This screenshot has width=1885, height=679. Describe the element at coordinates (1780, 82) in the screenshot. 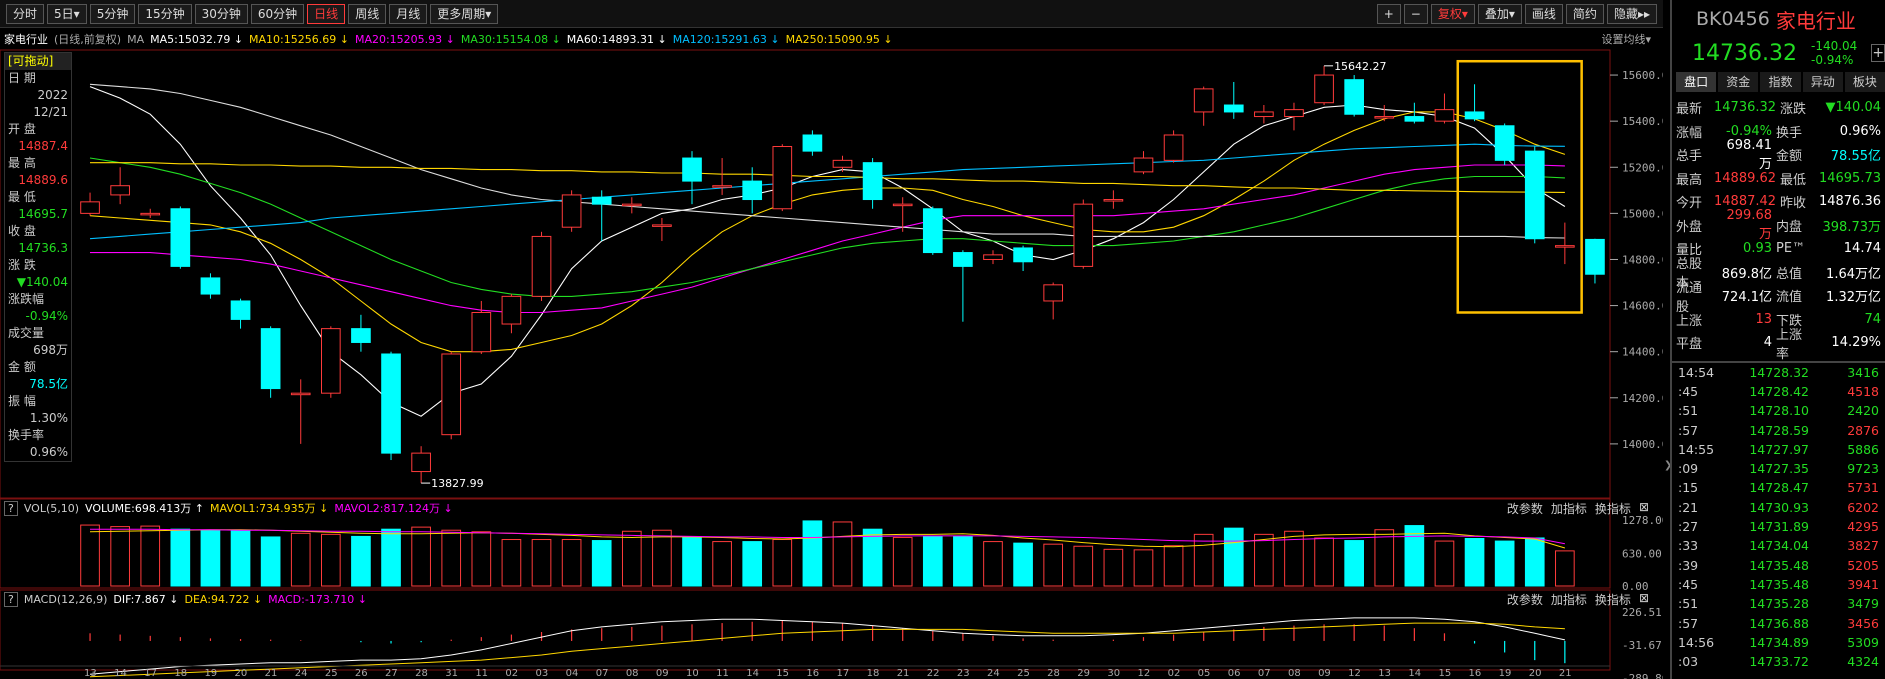

I see `sidebar-tab: 指数` at that location.